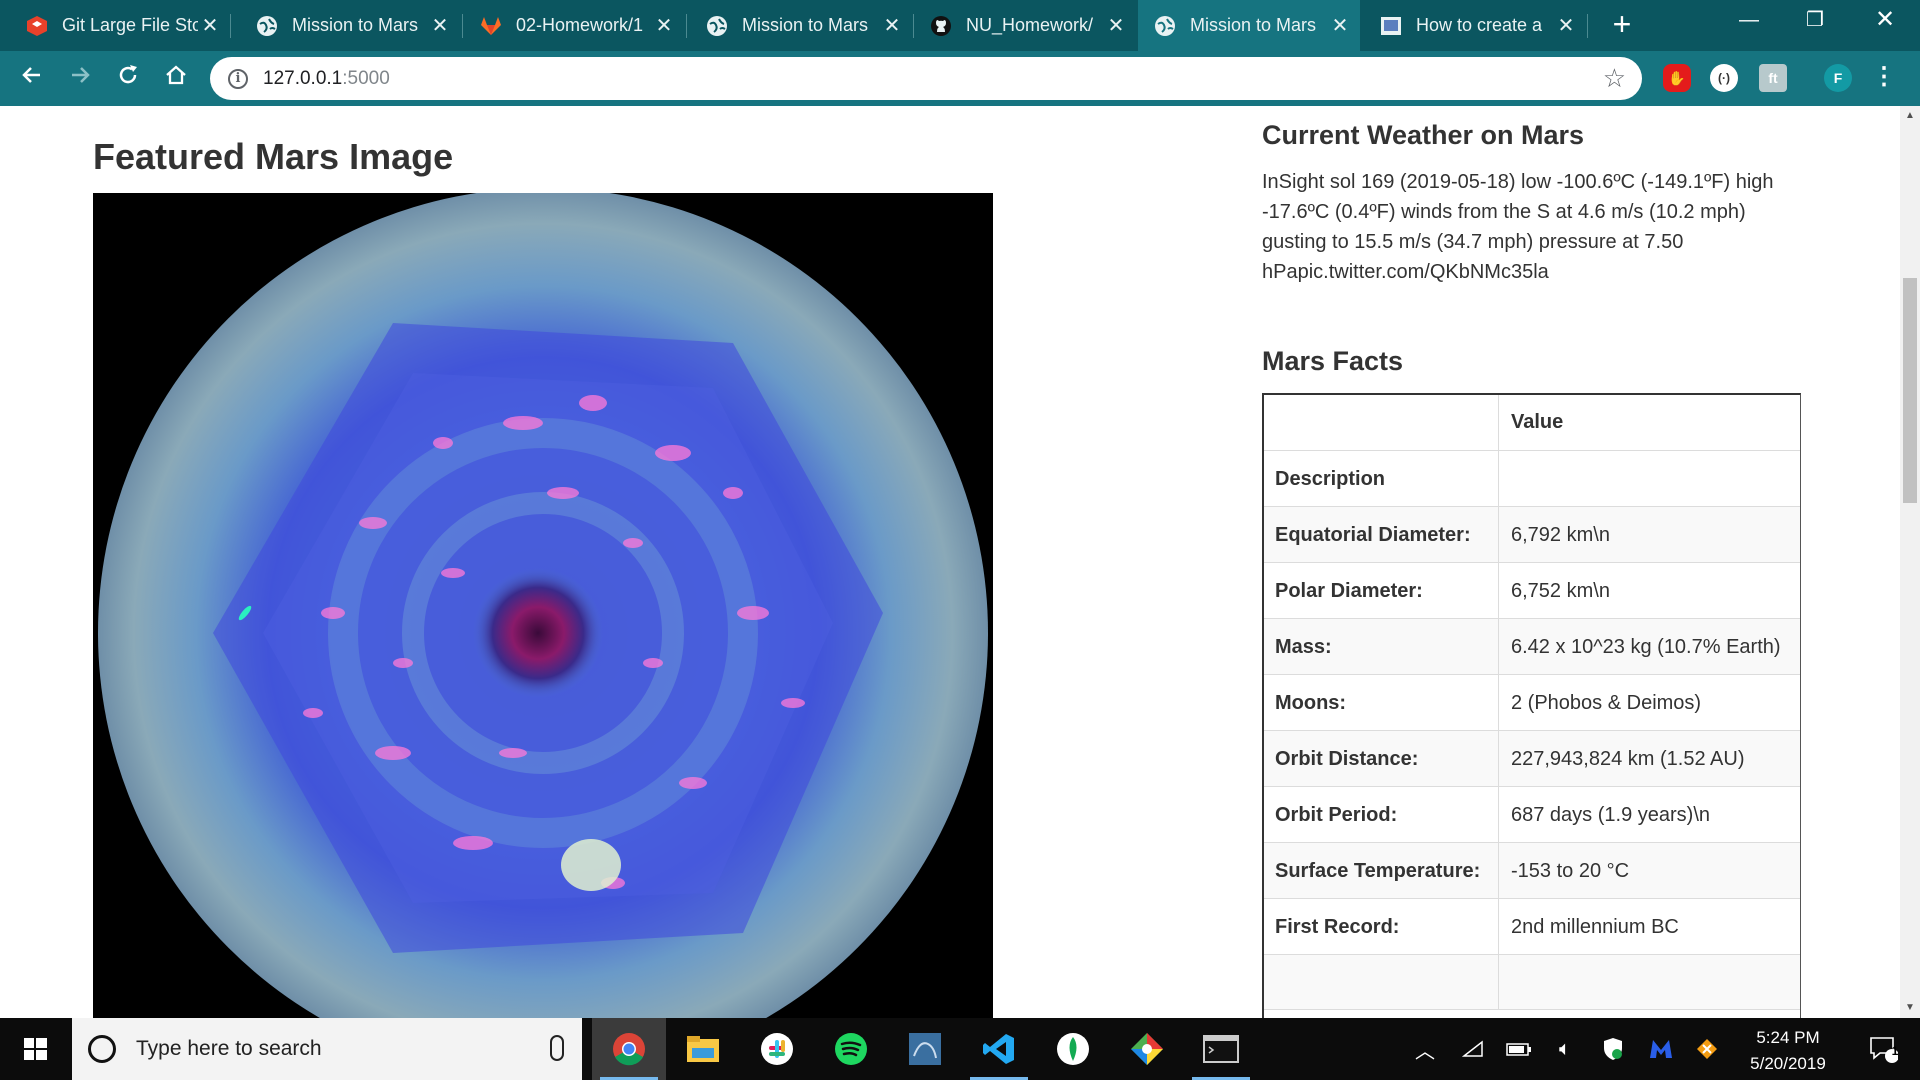 The width and height of the screenshot is (1920, 1080). I want to click on taskbar-search-box: Type here to search, so click(327, 1049).